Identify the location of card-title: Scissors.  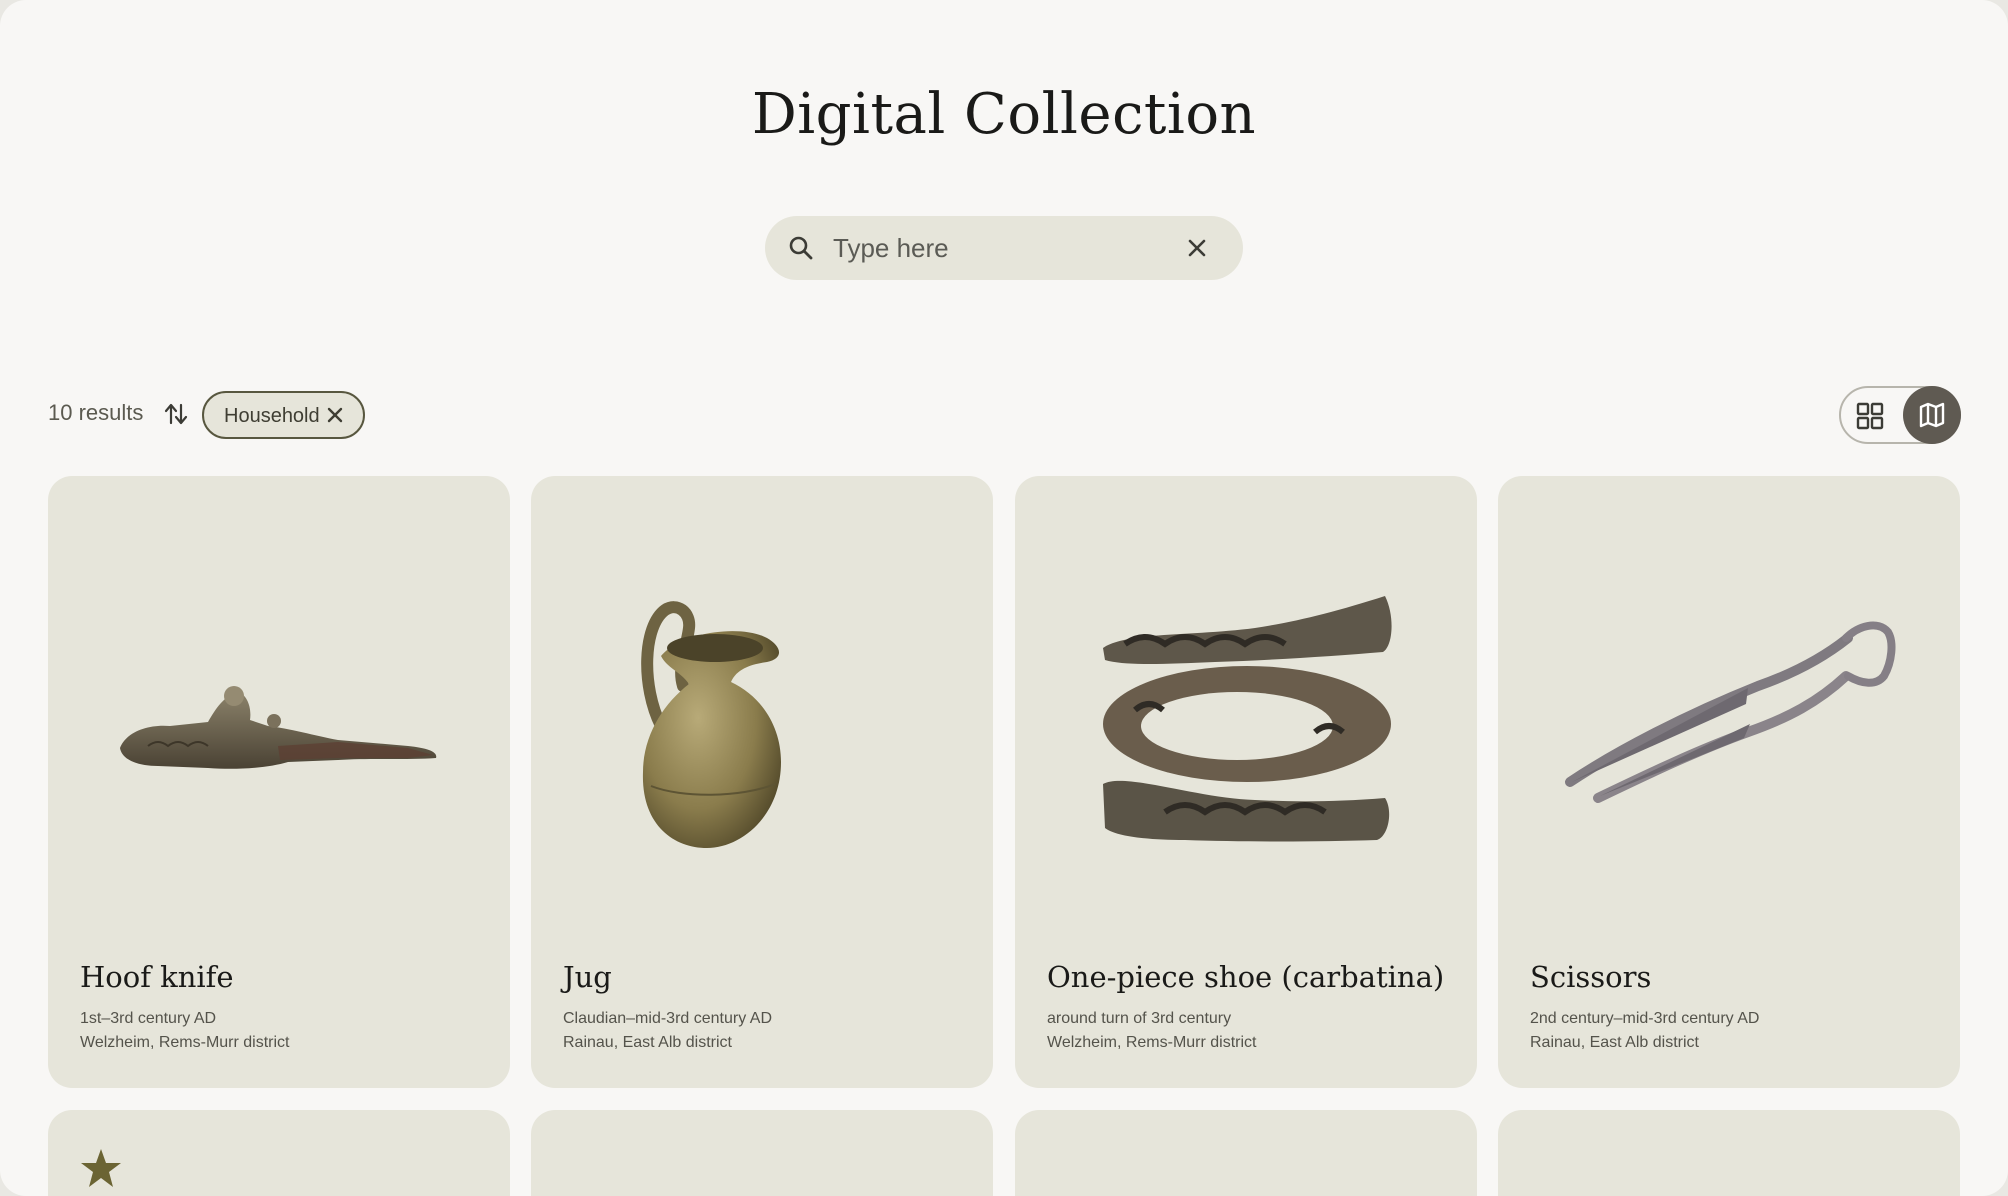
(1591, 977).